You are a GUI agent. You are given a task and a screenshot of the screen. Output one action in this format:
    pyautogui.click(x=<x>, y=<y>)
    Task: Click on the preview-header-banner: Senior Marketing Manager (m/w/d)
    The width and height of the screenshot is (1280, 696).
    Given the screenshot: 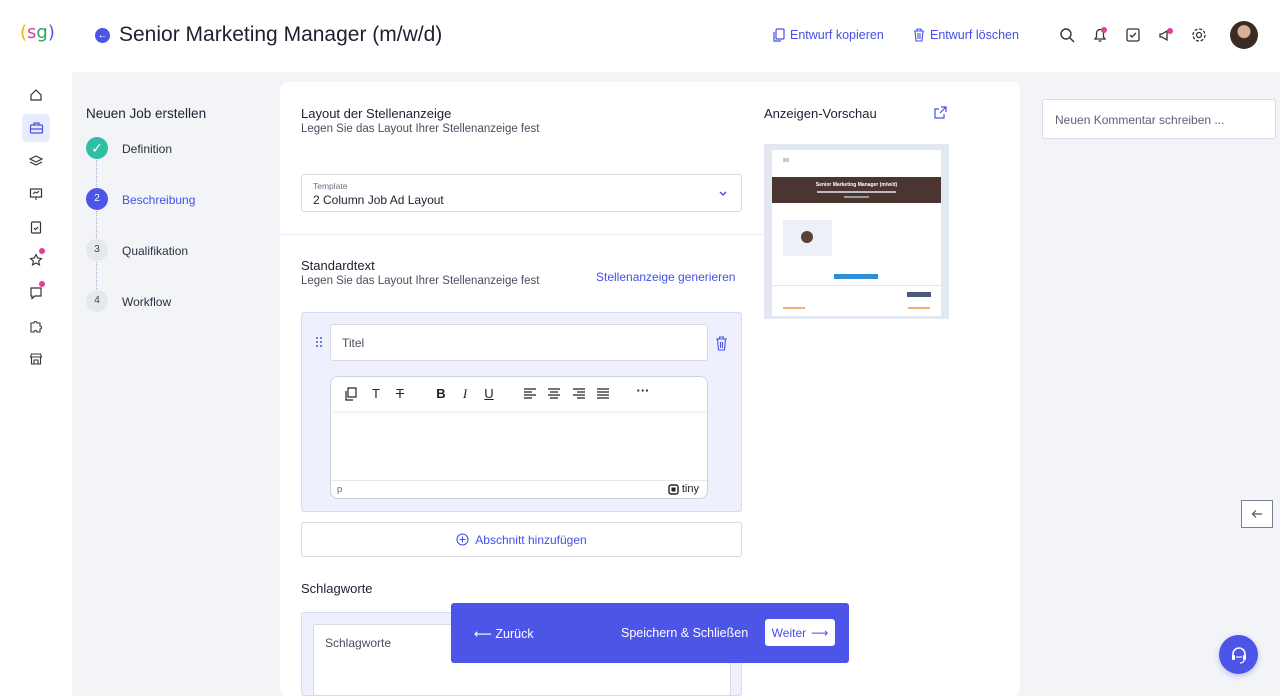 What is the action you would take?
    pyautogui.click(x=856, y=190)
    